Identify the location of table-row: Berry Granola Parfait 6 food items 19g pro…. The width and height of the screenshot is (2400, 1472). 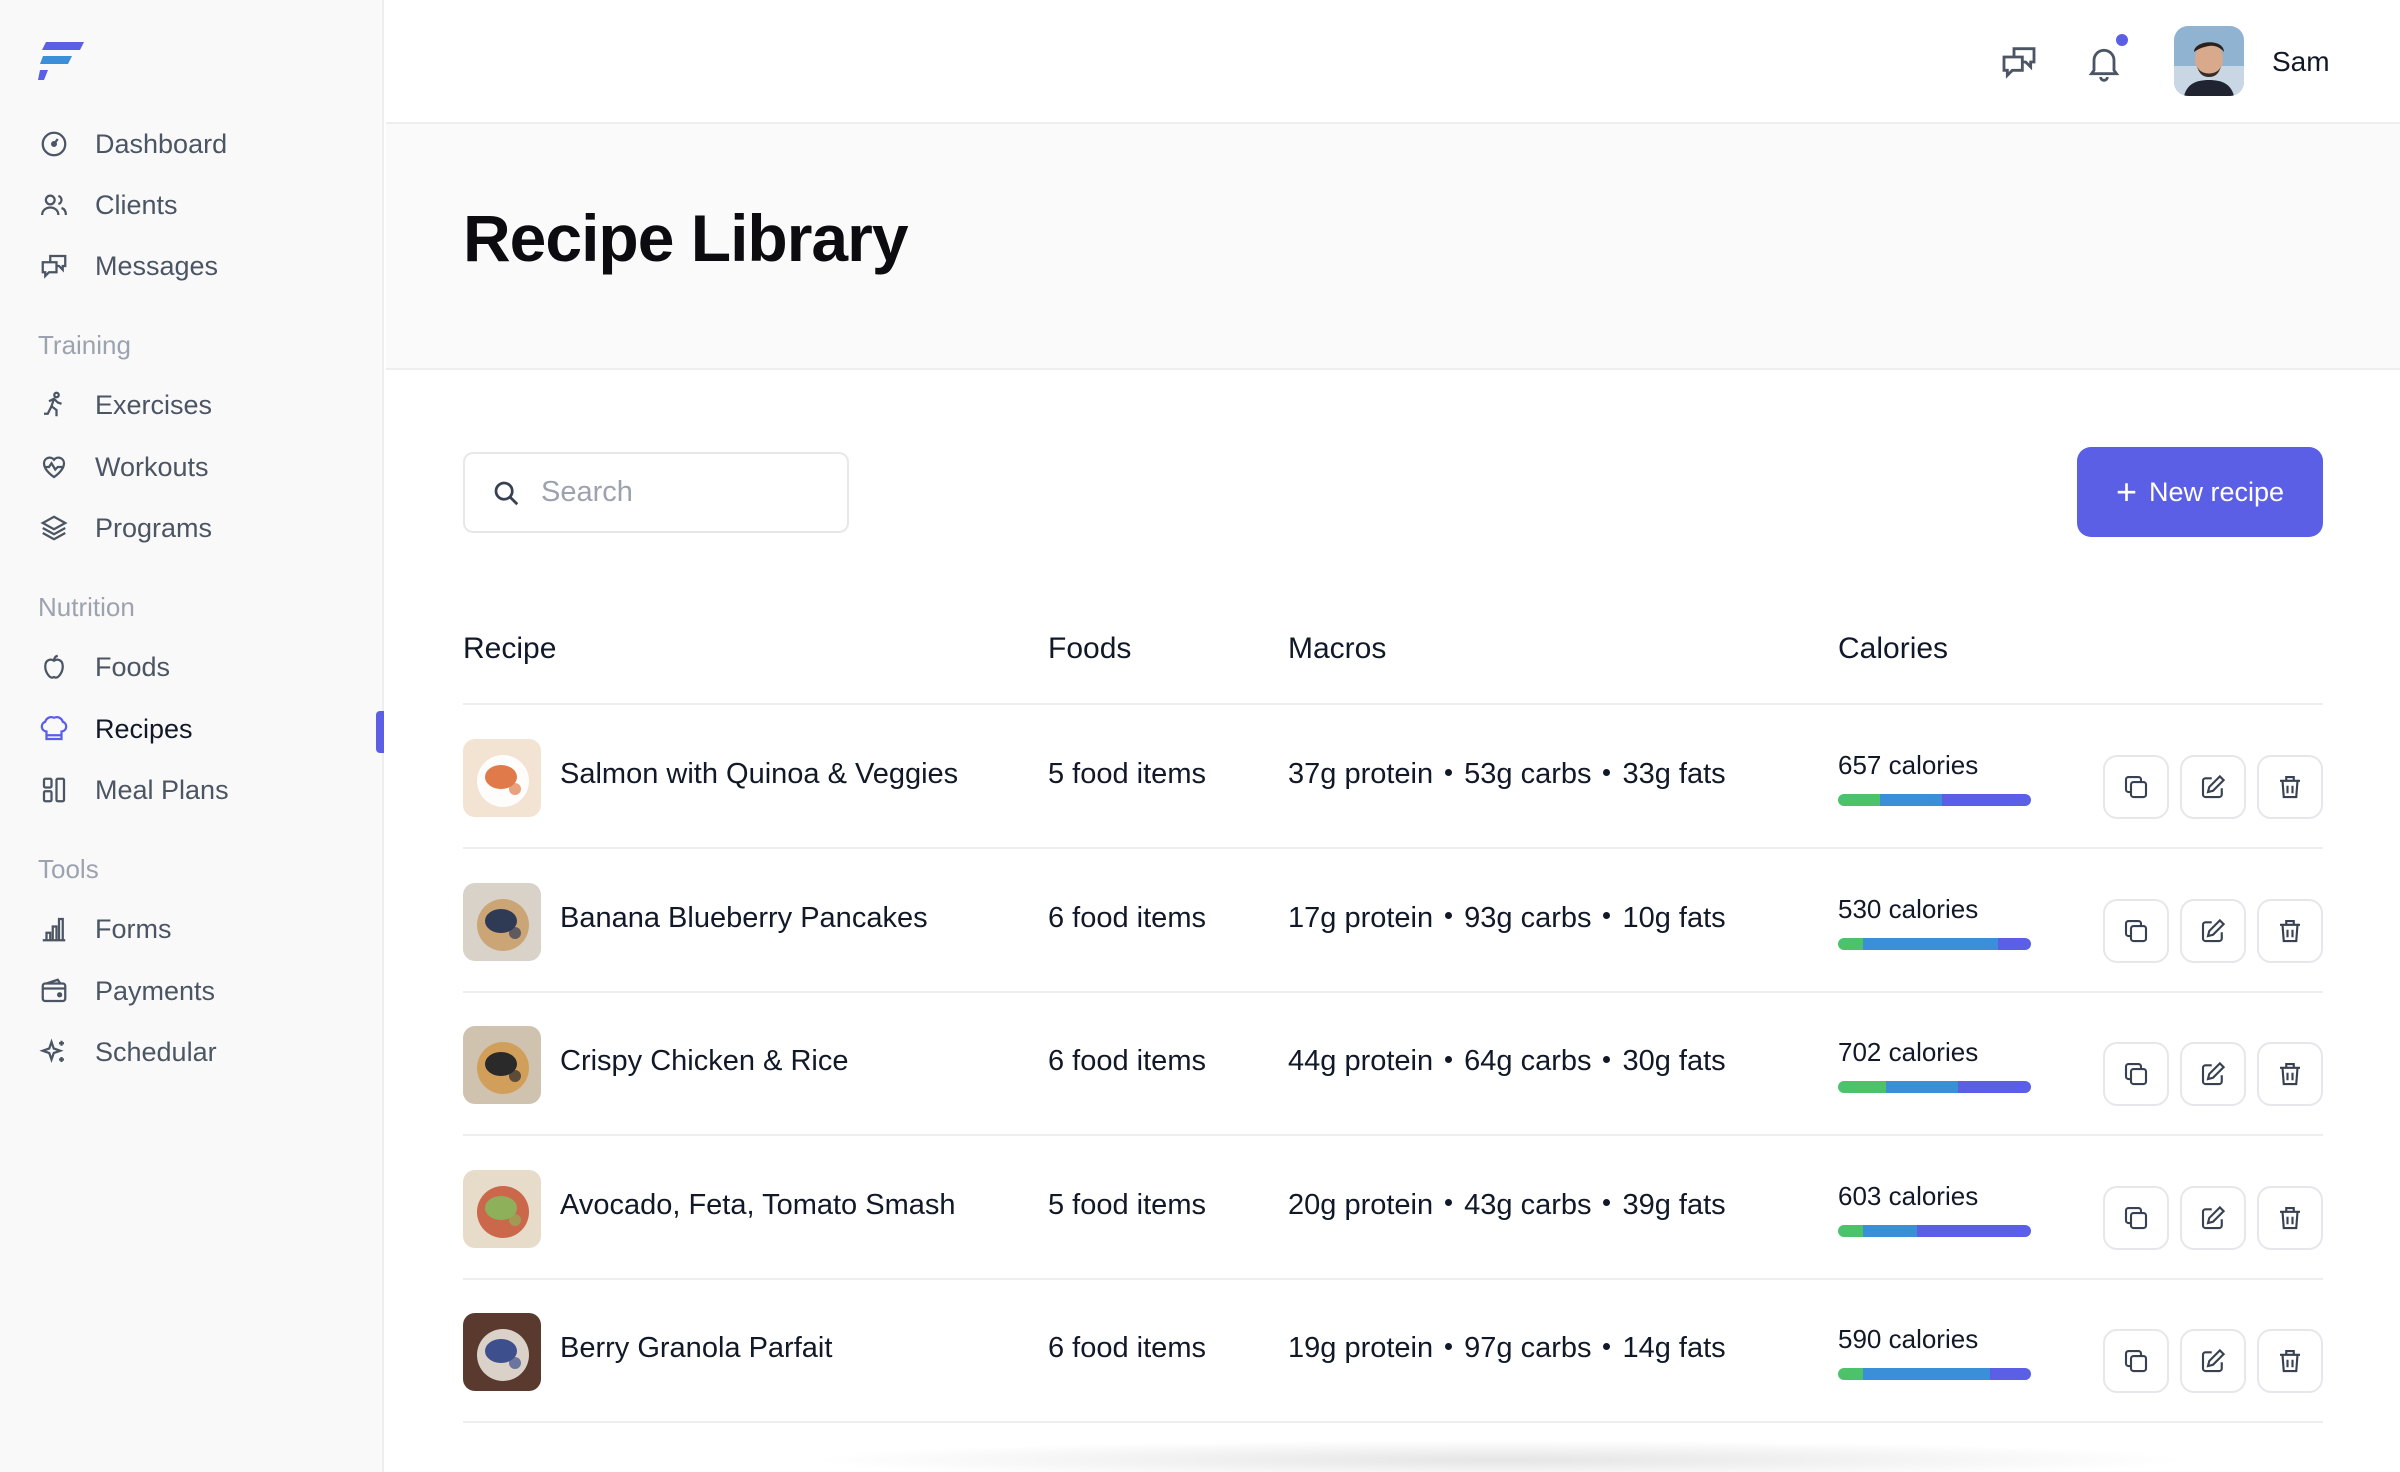
(1393, 1351).